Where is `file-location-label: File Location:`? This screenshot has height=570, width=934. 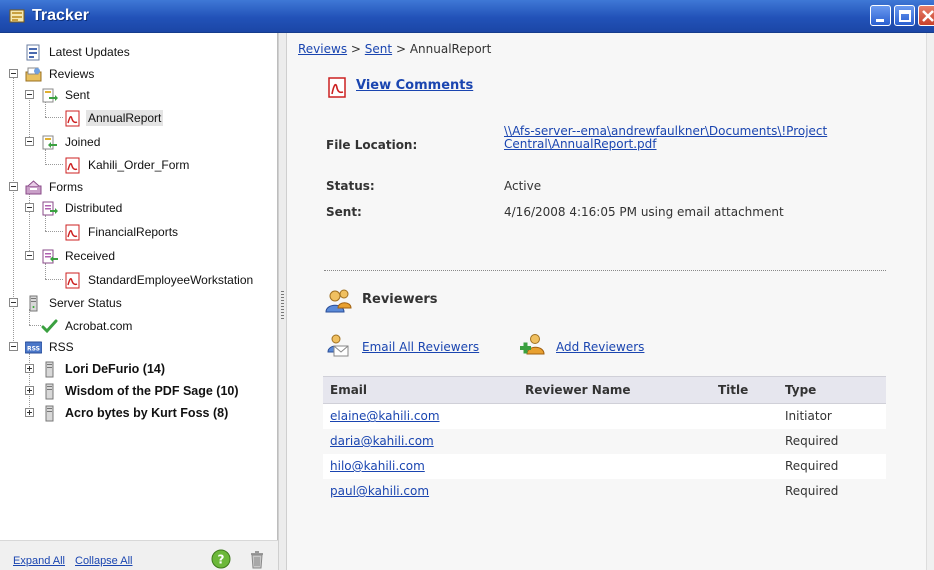 file-location-label: File Location: is located at coordinates (372, 145).